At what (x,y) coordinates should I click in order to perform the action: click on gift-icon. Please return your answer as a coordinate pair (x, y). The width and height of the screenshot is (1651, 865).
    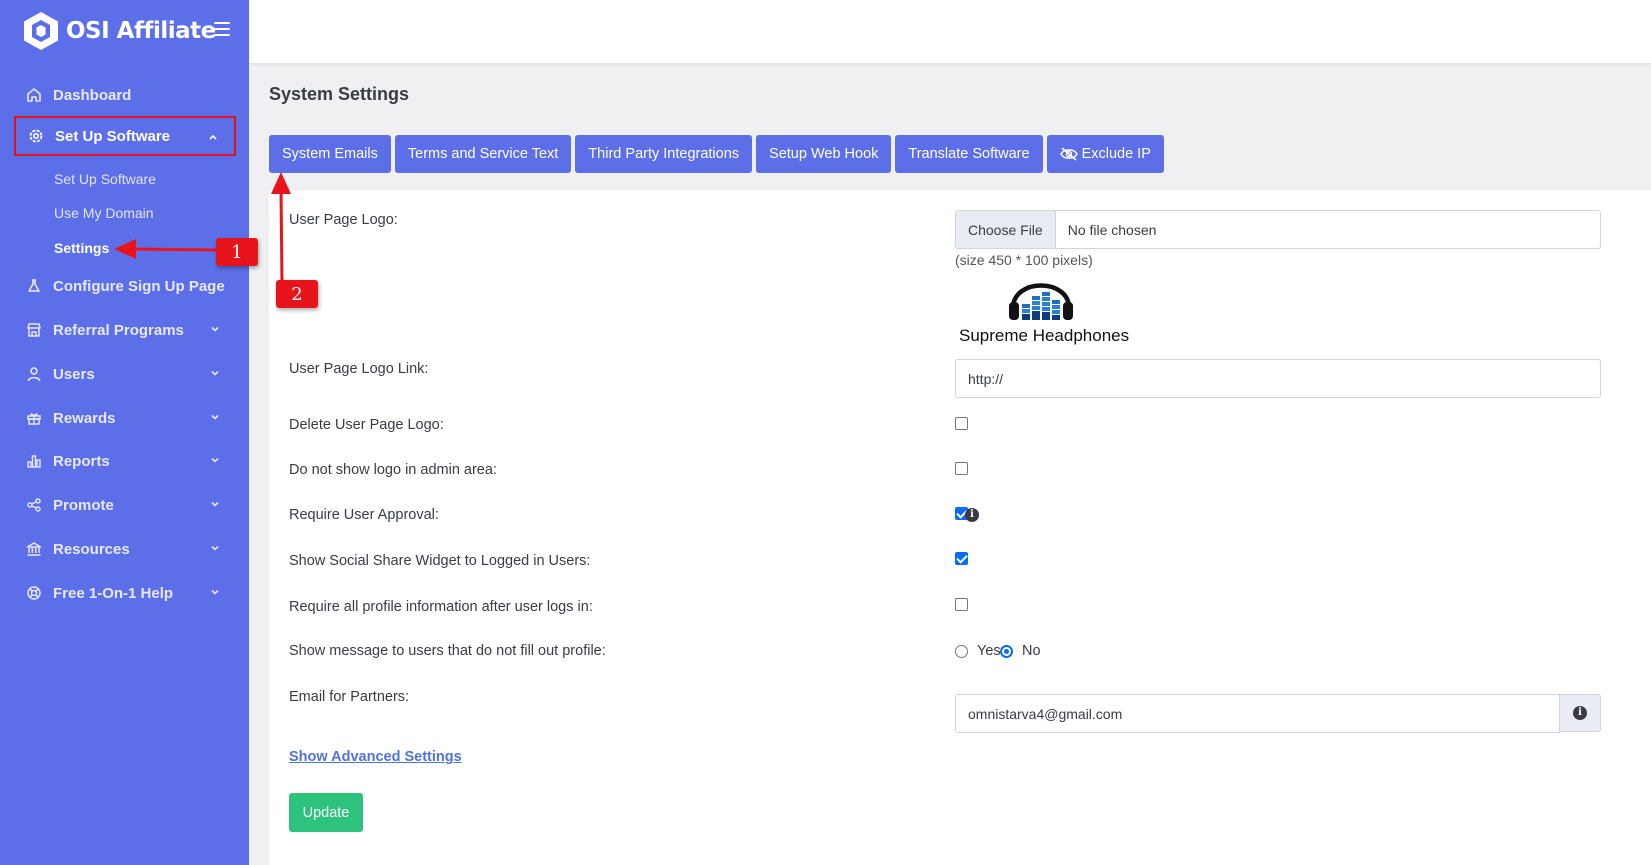
    Looking at the image, I should click on (34, 419).